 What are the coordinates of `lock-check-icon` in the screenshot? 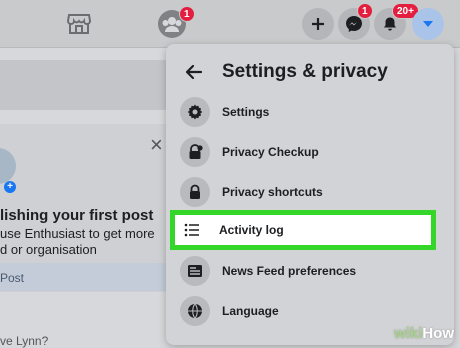 It's located at (195, 152).